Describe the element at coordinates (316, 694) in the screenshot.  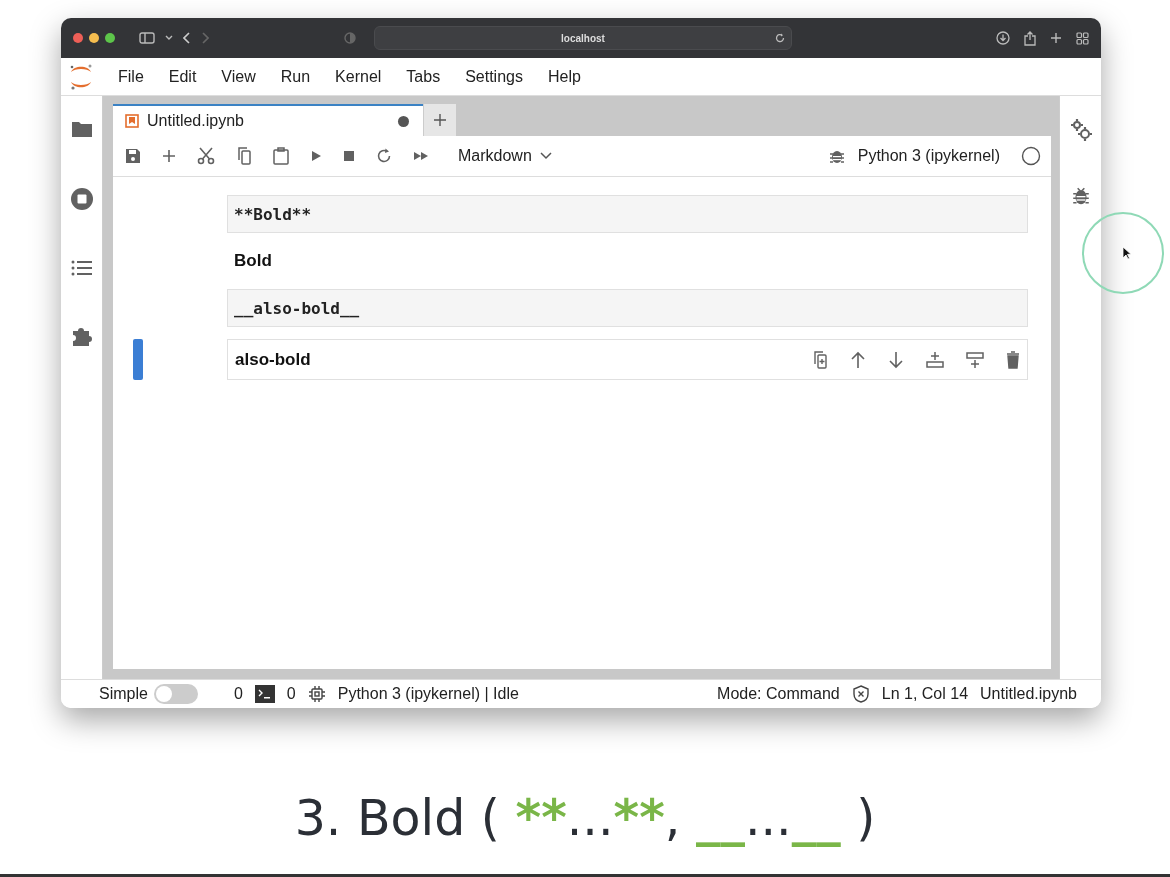
I see `chip-icon` at that location.